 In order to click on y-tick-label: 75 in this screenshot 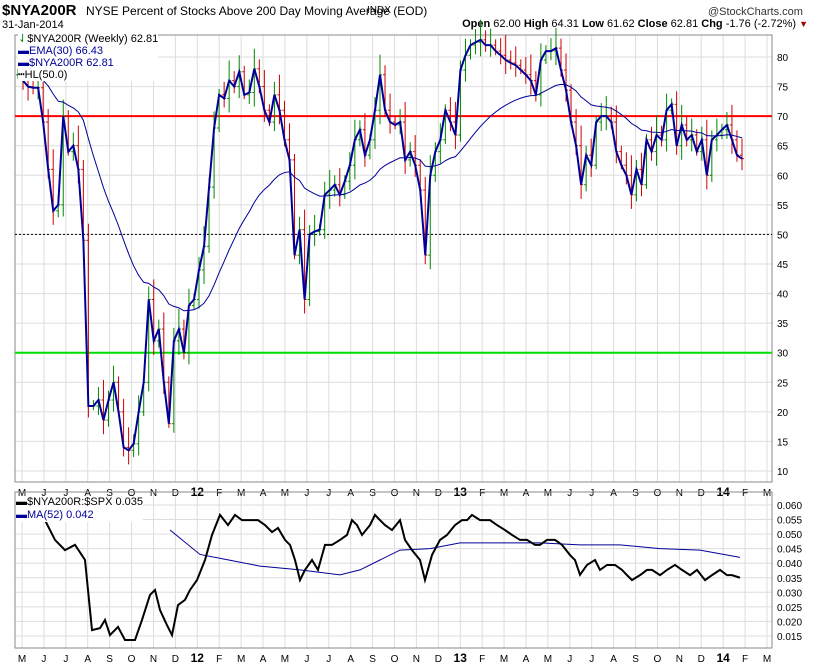, I will do `click(783, 88)`.